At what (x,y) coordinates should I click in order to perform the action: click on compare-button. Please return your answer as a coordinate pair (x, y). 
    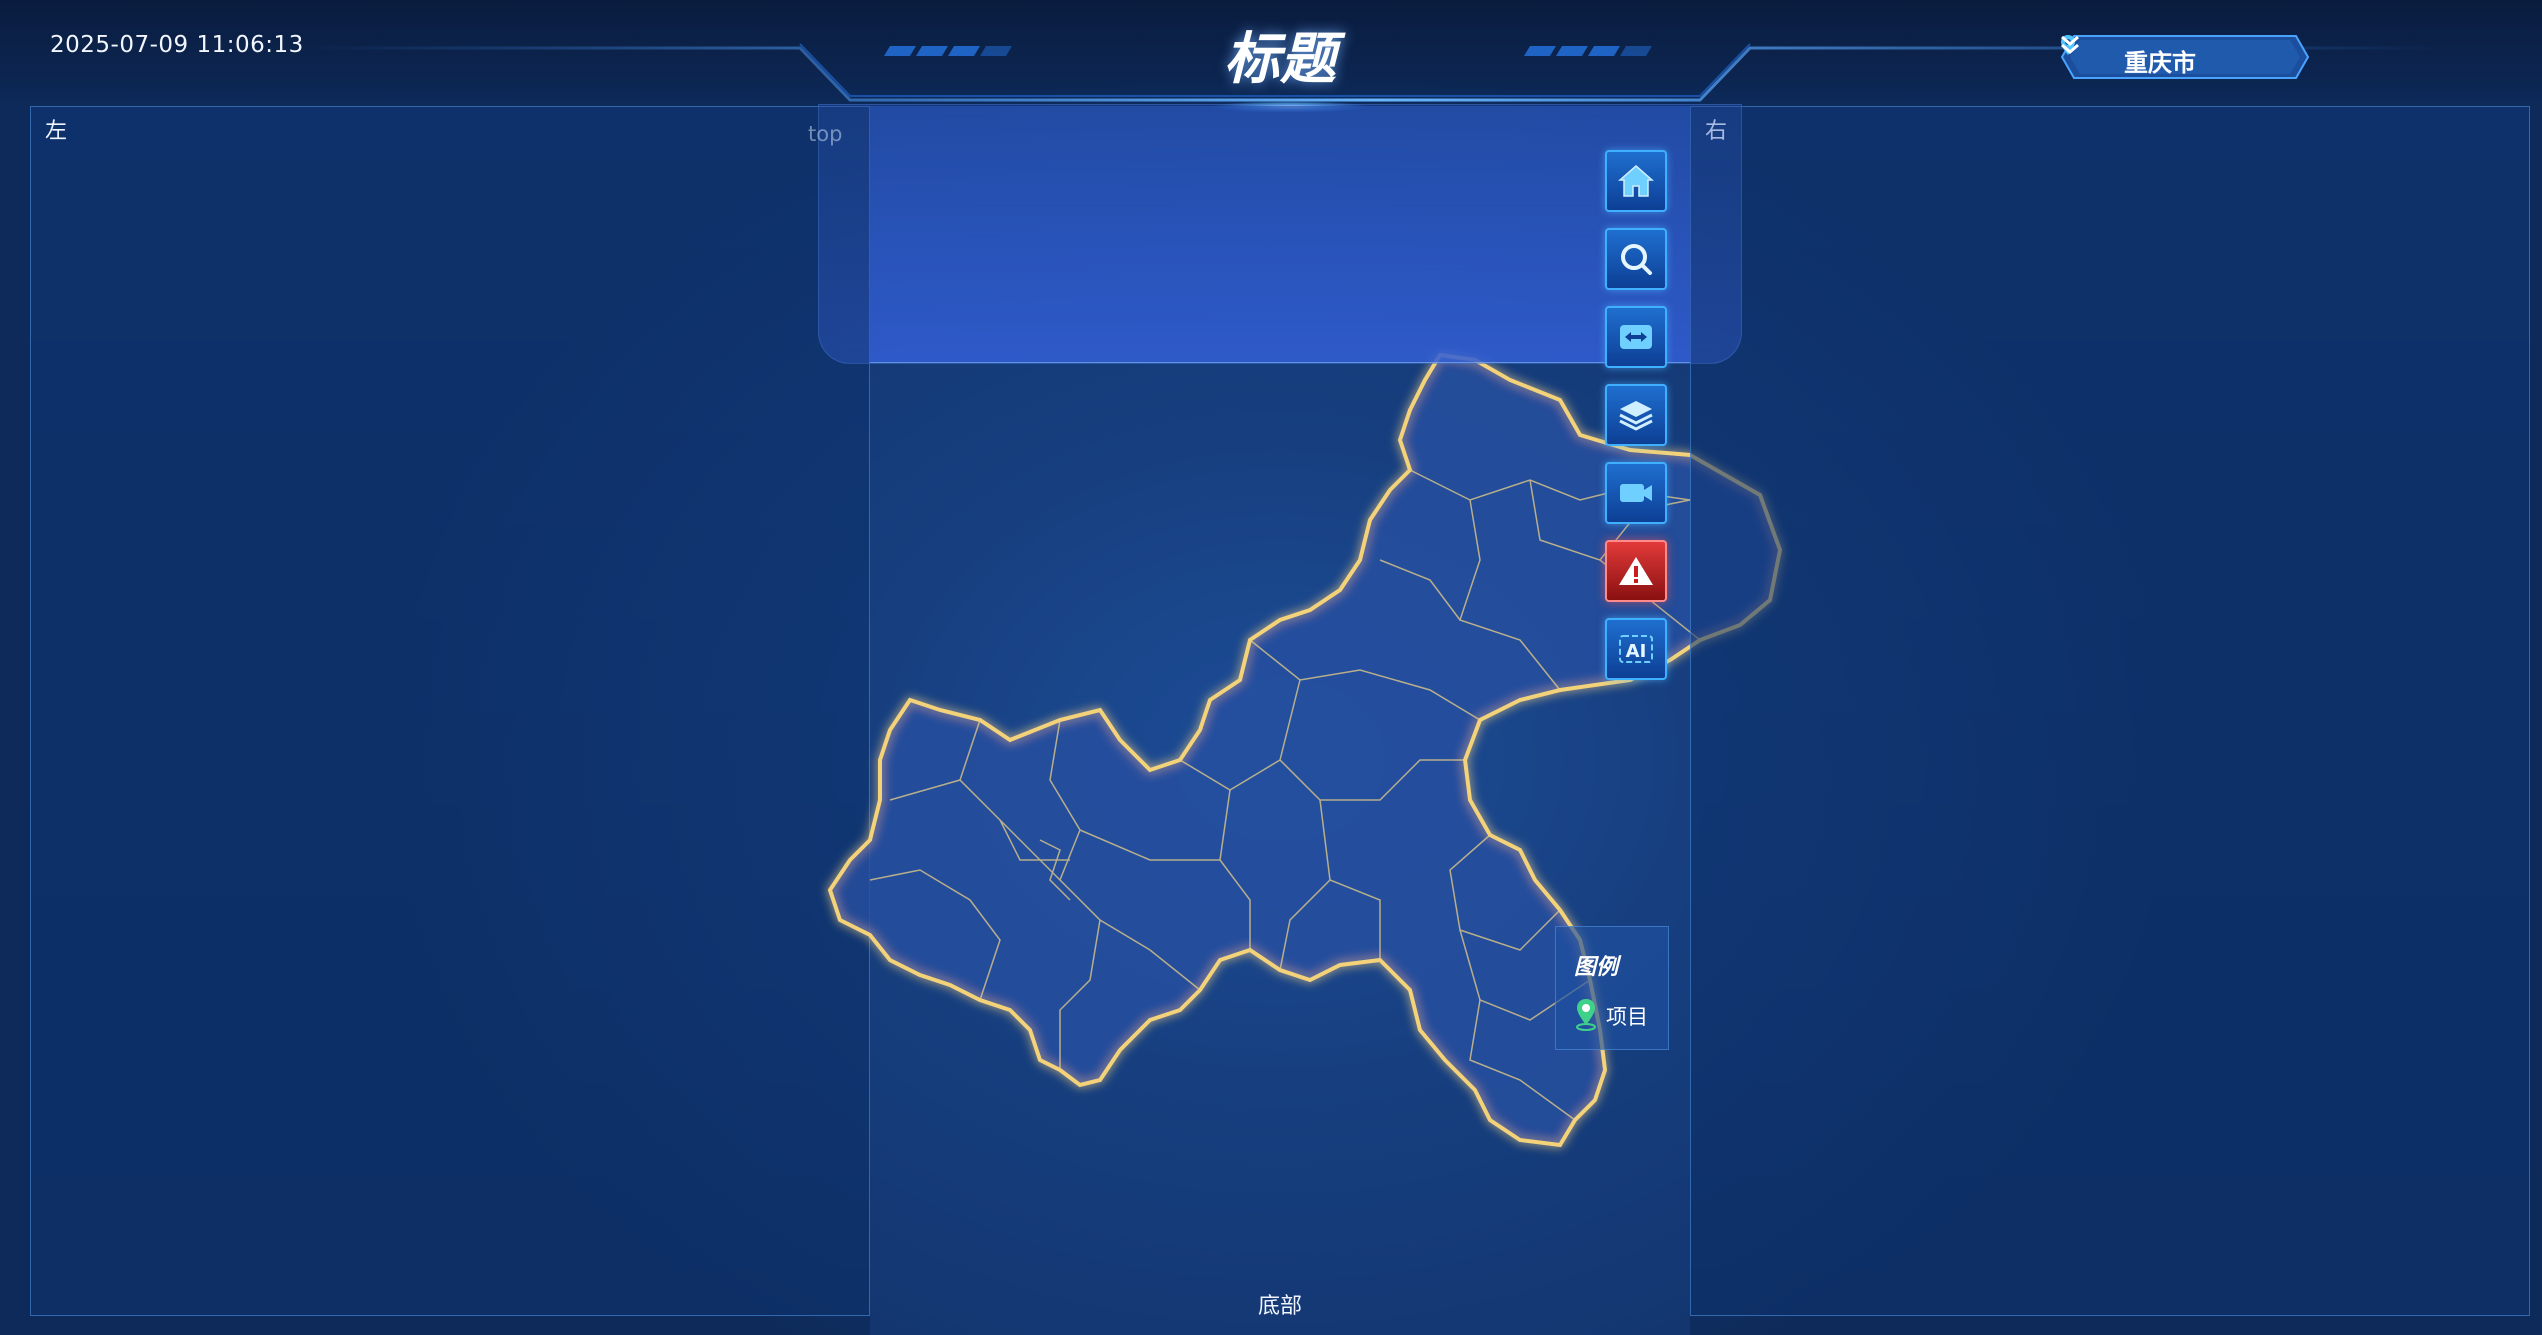
    Looking at the image, I should click on (1636, 337).